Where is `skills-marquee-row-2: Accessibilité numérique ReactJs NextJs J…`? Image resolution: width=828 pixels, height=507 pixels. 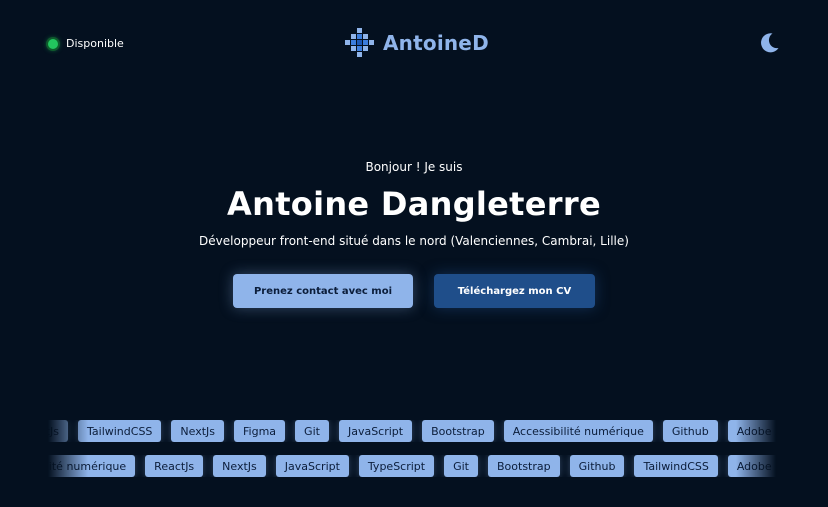
skills-marquee-row-2: Accessibilité numérique ReactJs NextJs J… is located at coordinates (412, 466).